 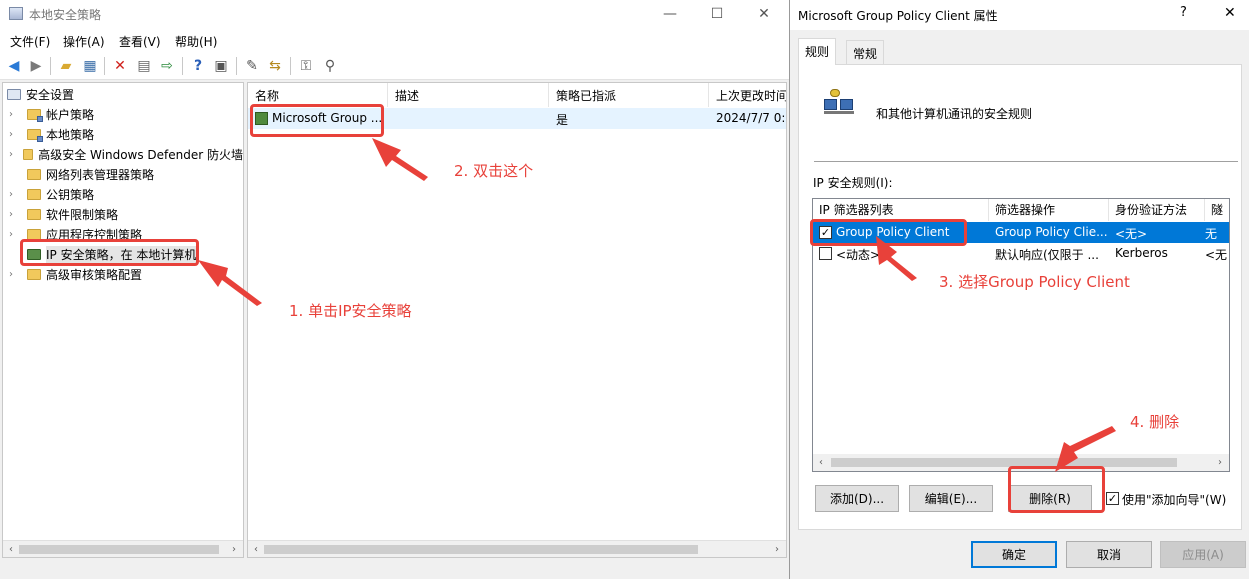 What do you see at coordinates (1085, 449) in the screenshot?
I see `arrow-step4` at bounding box center [1085, 449].